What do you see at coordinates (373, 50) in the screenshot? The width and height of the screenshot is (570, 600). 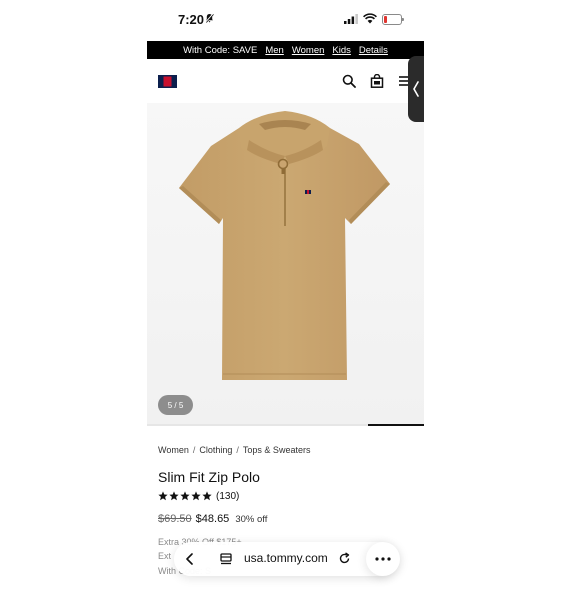 I see `promo-link-details: Details` at bounding box center [373, 50].